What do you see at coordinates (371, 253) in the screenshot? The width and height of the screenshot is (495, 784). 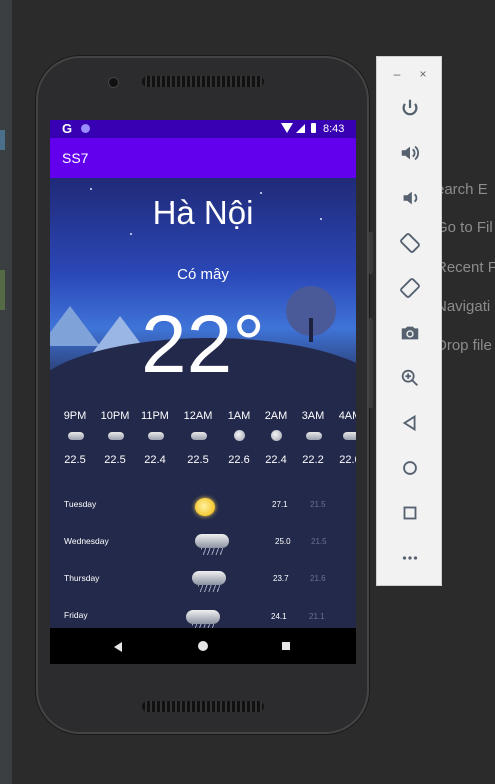 I see `device-side-button` at bounding box center [371, 253].